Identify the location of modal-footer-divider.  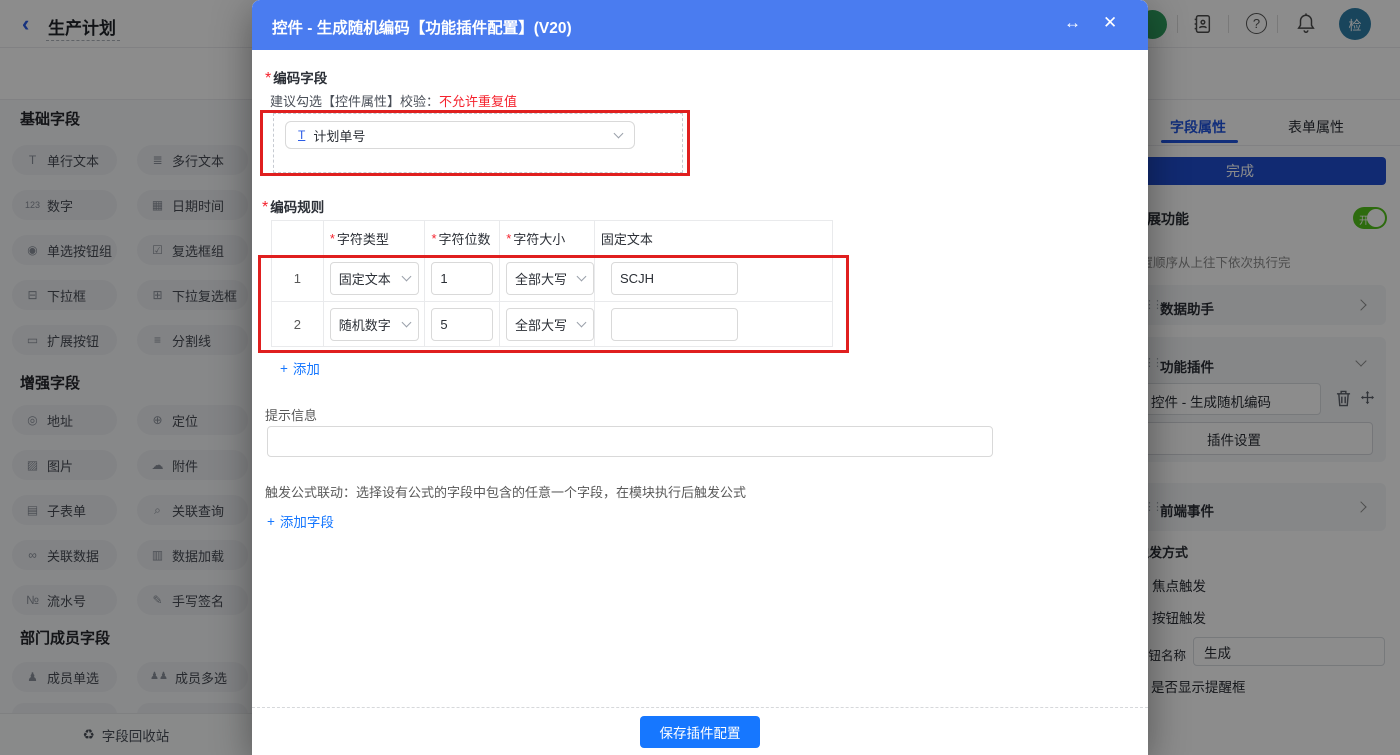
(700, 707).